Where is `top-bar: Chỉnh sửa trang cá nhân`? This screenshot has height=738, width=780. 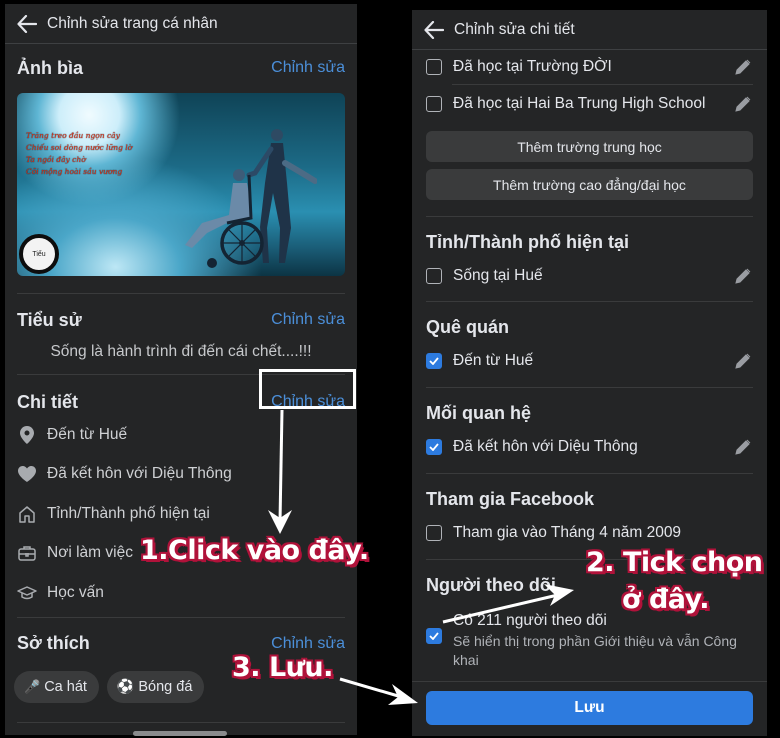 top-bar: Chỉnh sửa trang cá nhân is located at coordinates (181, 24).